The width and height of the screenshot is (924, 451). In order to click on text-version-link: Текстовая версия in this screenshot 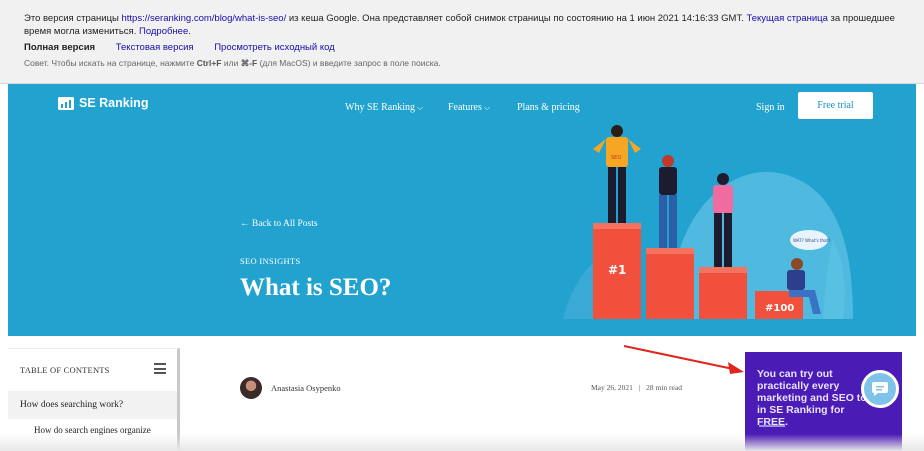, I will do `click(155, 47)`.